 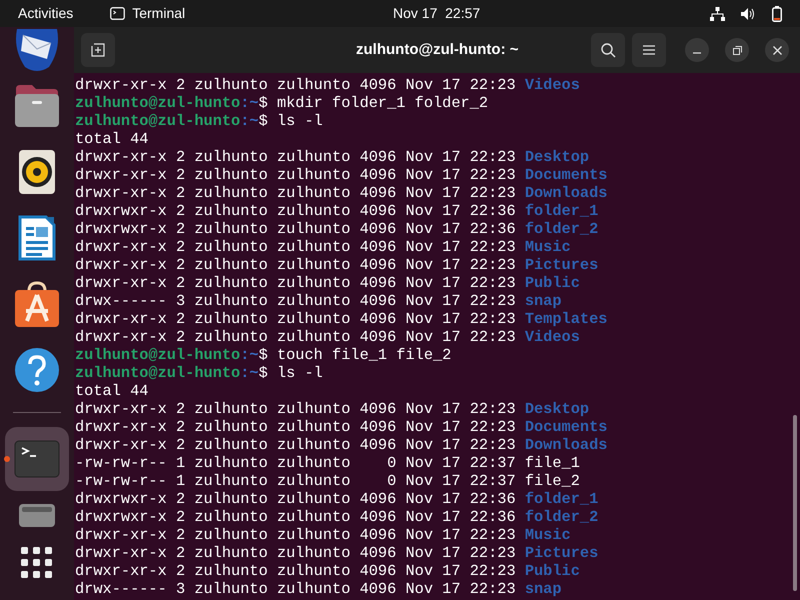 What do you see at coordinates (777, 14) in the screenshot?
I see `battery-icon` at bounding box center [777, 14].